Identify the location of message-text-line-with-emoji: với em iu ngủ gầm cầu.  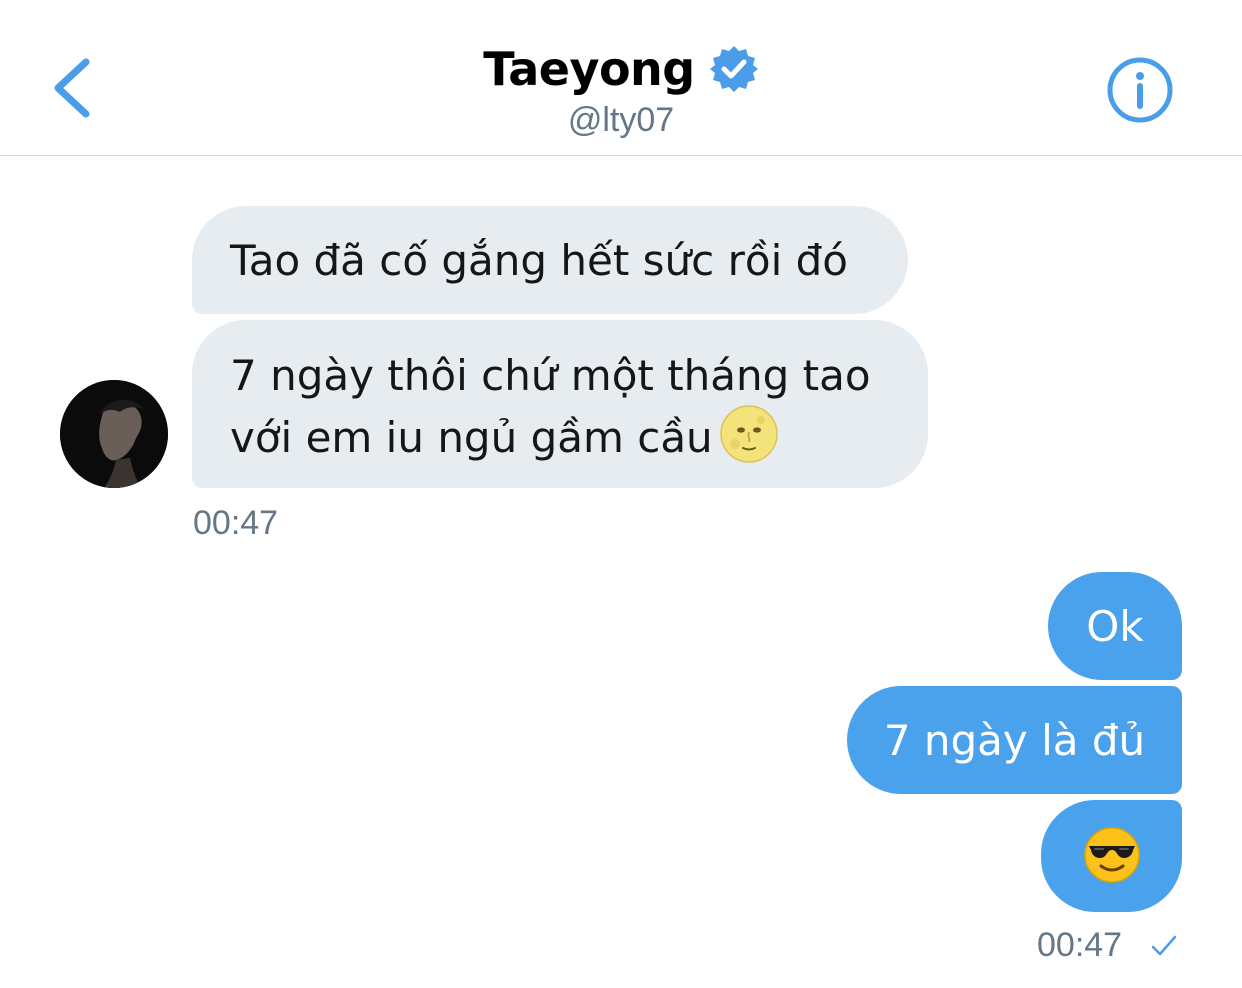
(579, 435).